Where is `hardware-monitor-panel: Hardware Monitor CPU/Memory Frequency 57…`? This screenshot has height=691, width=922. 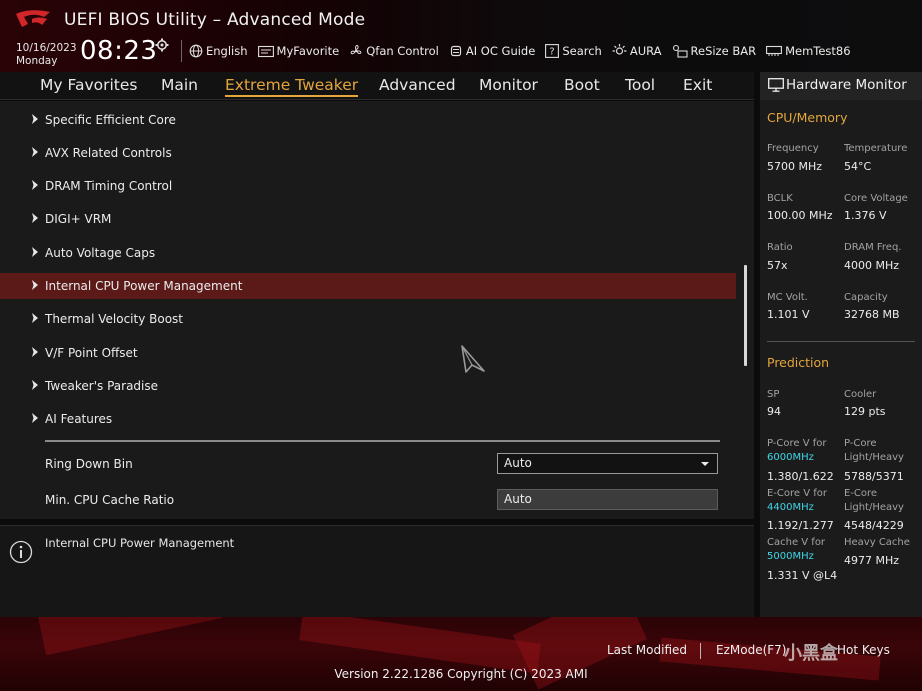
hardware-monitor-panel: Hardware Monitor CPU/Memory Frequency 57… is located at coordinates (841, 344).